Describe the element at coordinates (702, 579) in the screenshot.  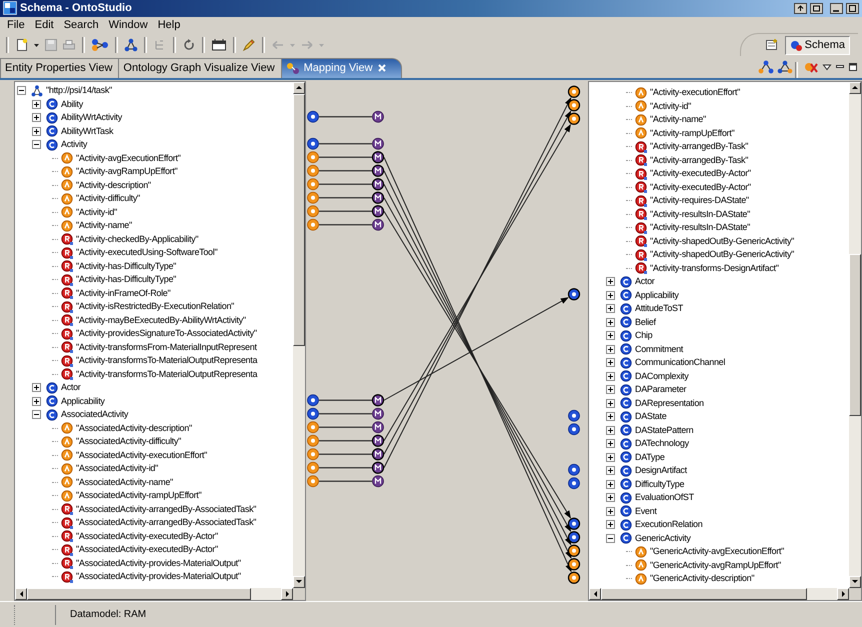
I see `tree-item: "GenericActivity-description"` at that location.